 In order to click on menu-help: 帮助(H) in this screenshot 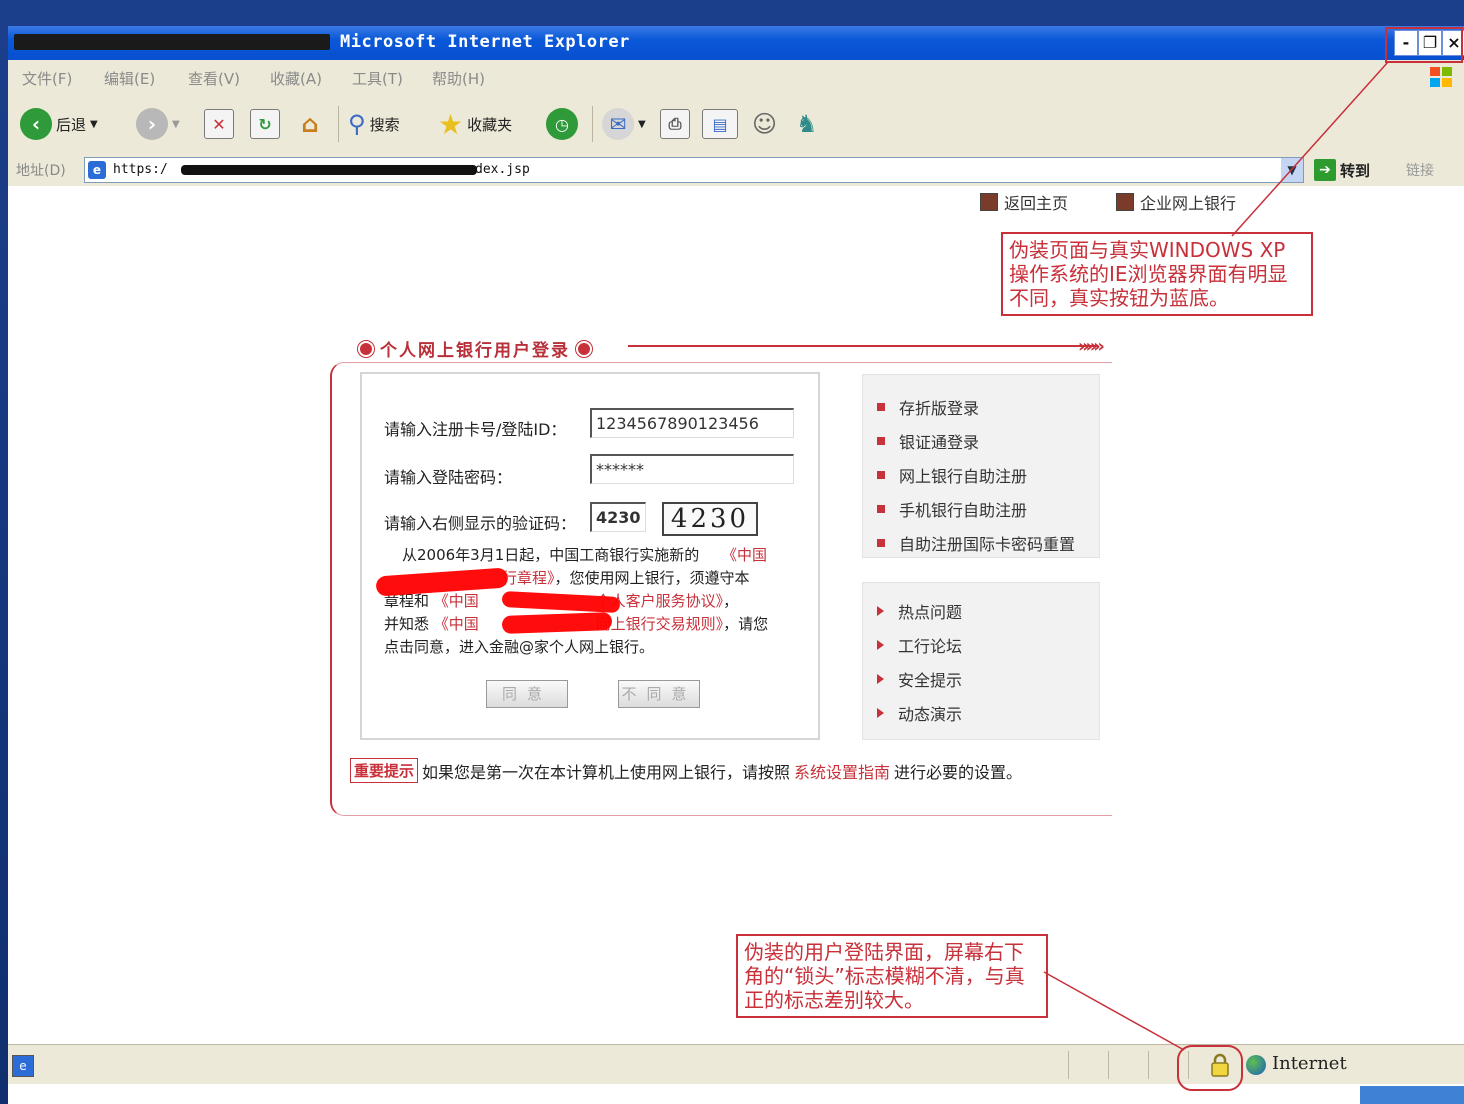, I will do `click(458, 78)`.